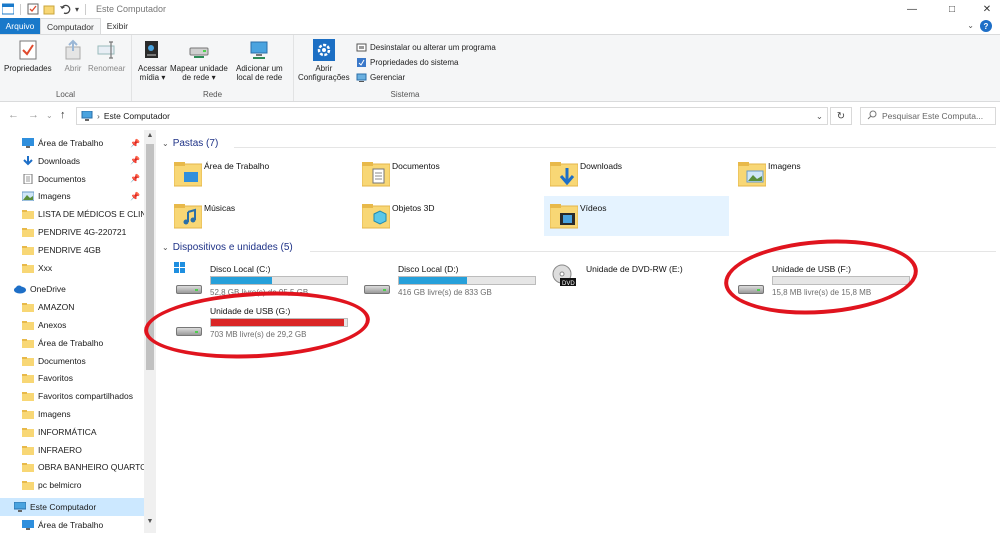 This screenshot has width=1000, height=533. Describe the element at coordinates (912, 9) in the screenshot. I see `minimize-button: —` at that location.